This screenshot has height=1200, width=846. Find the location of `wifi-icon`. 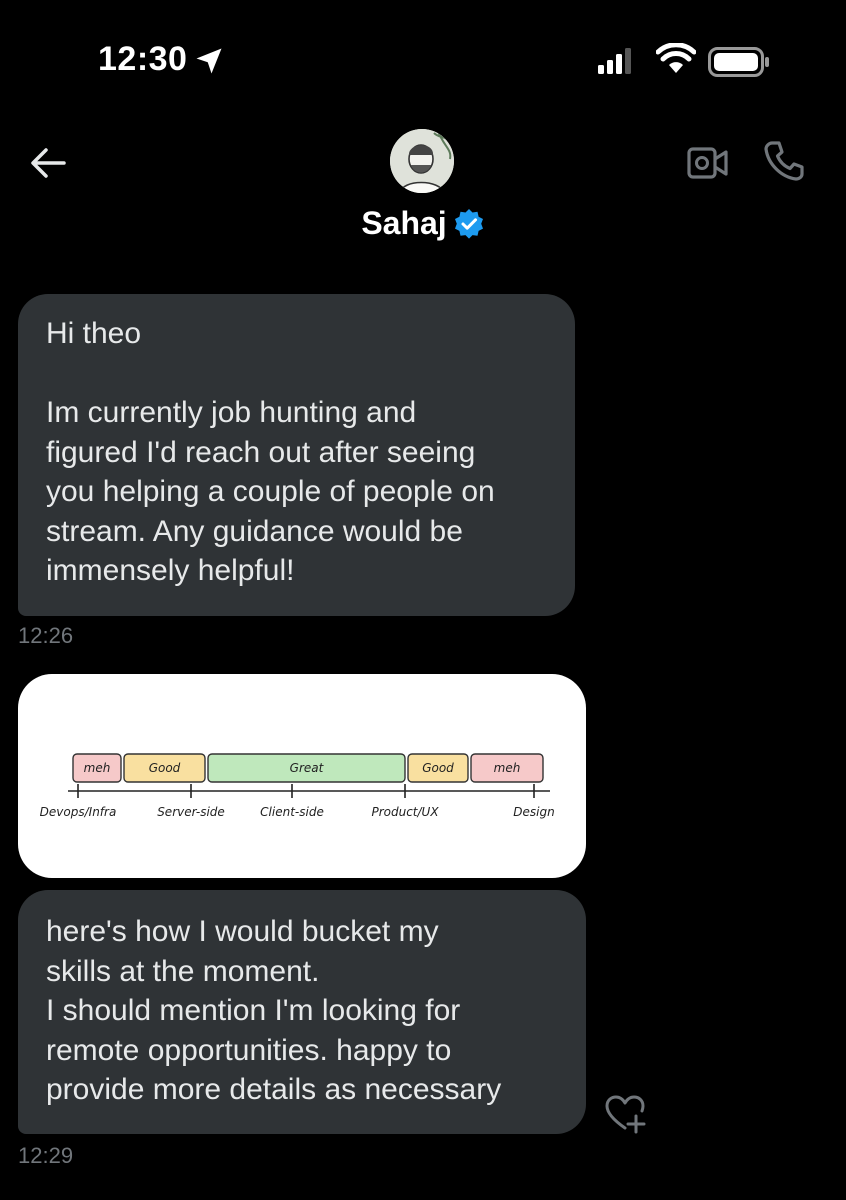

wifi-icon is located at coordinates (676, 58).